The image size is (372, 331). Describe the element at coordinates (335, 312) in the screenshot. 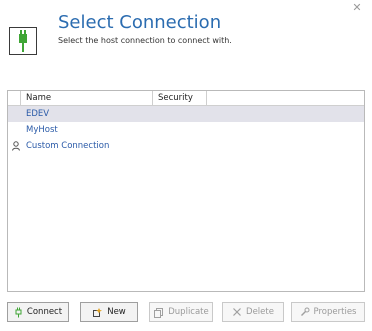

I see `properties-button-label: Properties` at that location.